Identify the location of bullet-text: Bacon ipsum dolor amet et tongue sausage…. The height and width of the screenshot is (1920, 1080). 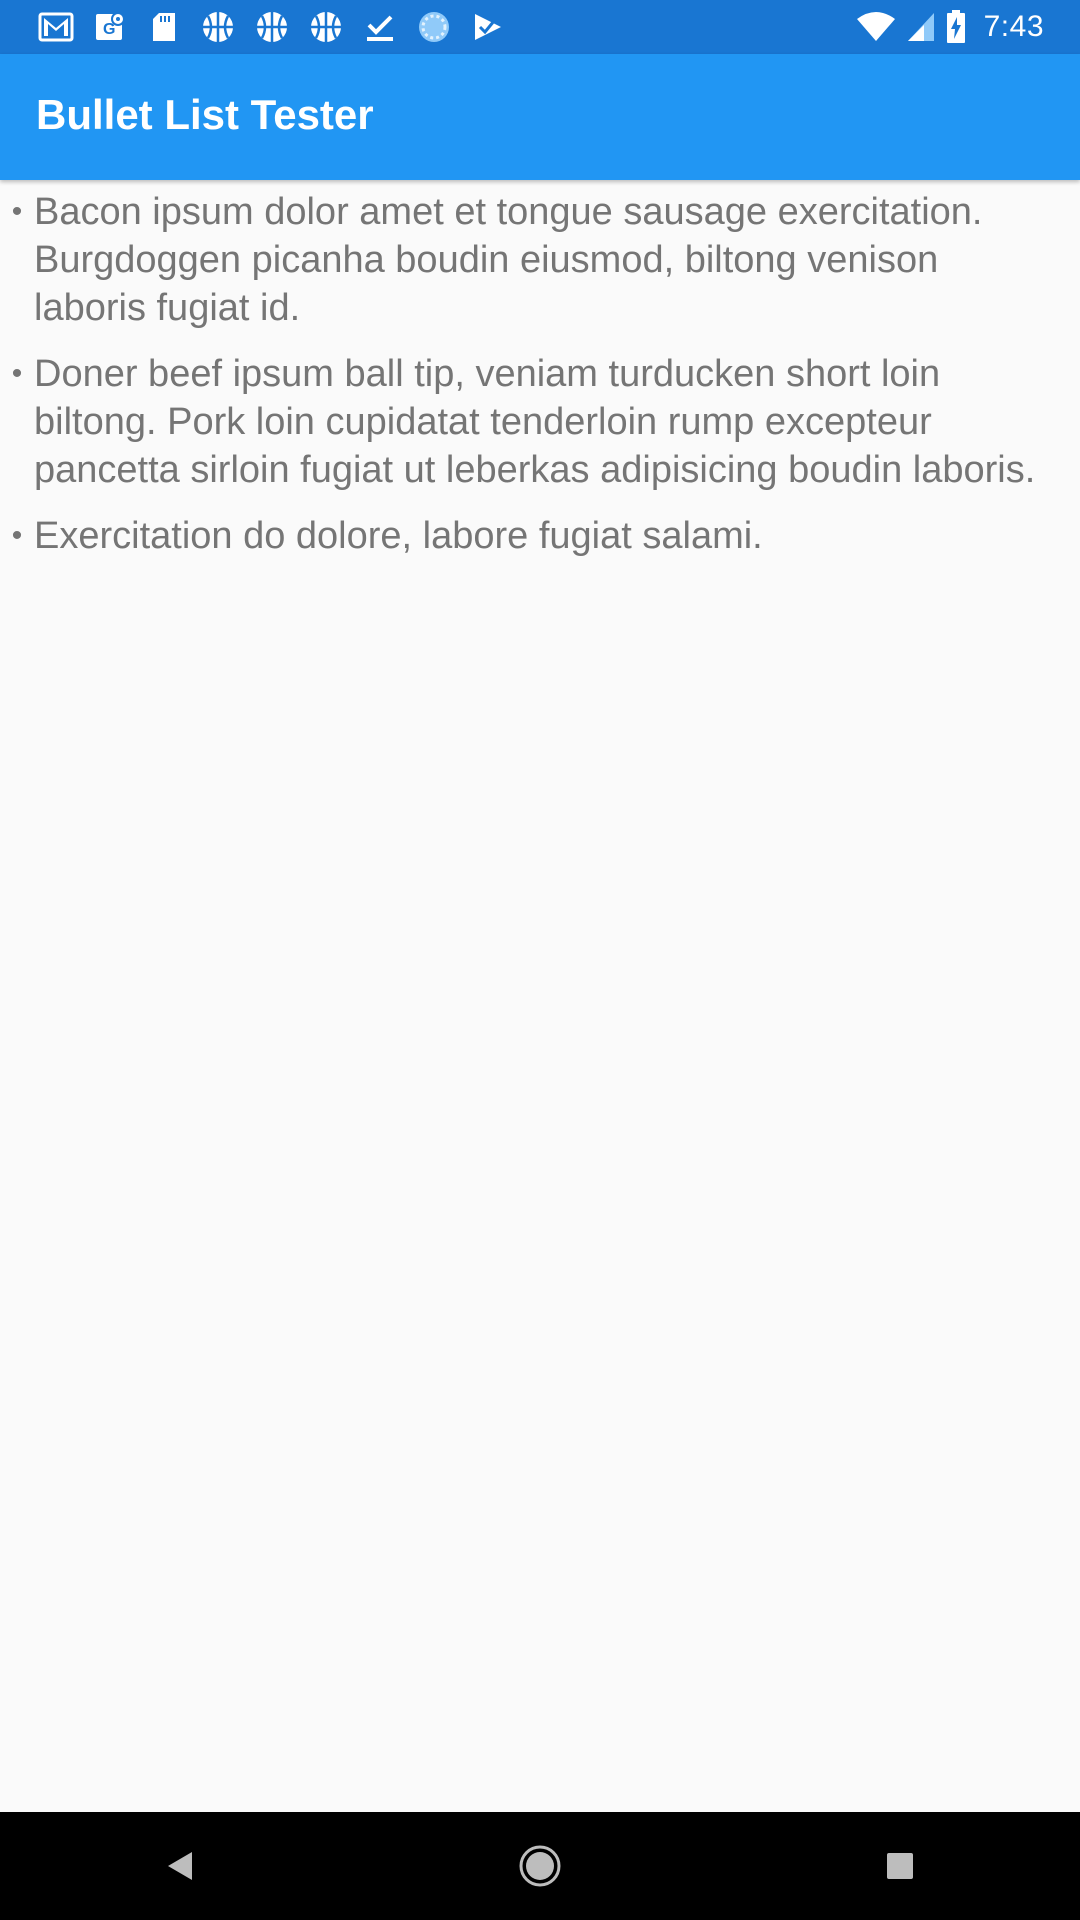
(508, 260).